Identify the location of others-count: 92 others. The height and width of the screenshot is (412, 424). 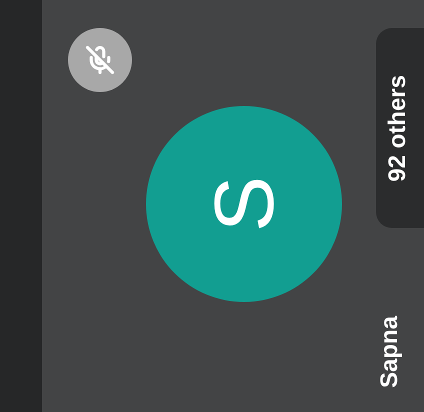
(398, 128).